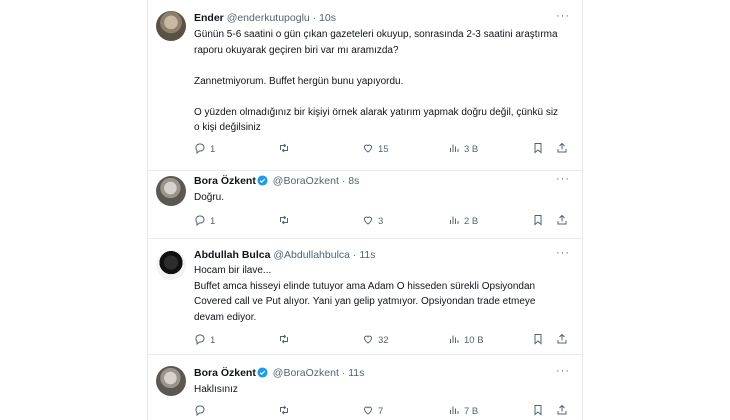 The height and width of the screenshot is (420, 730). What do you see at coordinates (463, 222) in the screenshot?
I see `views-button: 2 B` at bounding box center [463, 222].